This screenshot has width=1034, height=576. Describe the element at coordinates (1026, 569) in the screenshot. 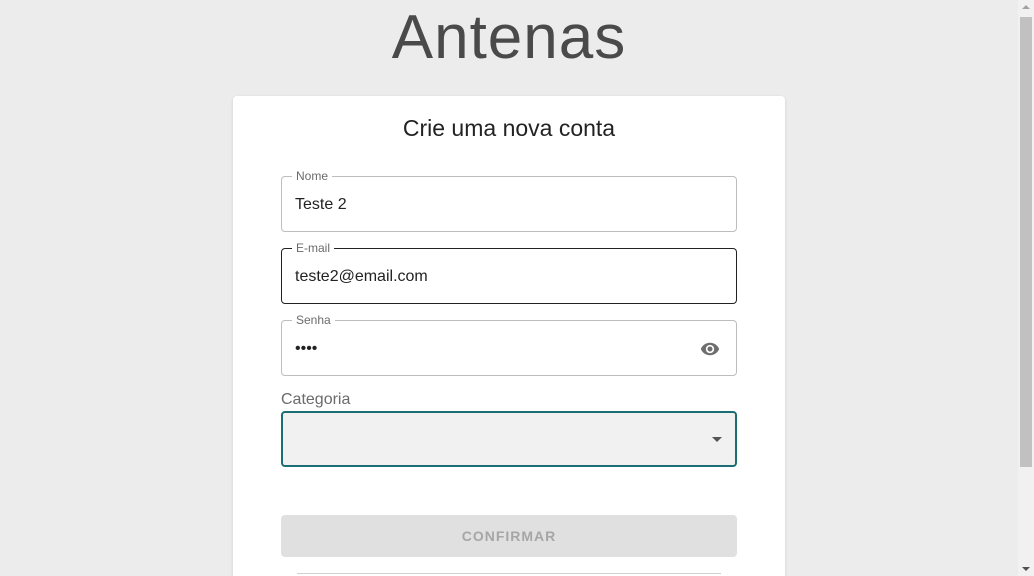

I see `scroll-down-arrow-icon` at that location.